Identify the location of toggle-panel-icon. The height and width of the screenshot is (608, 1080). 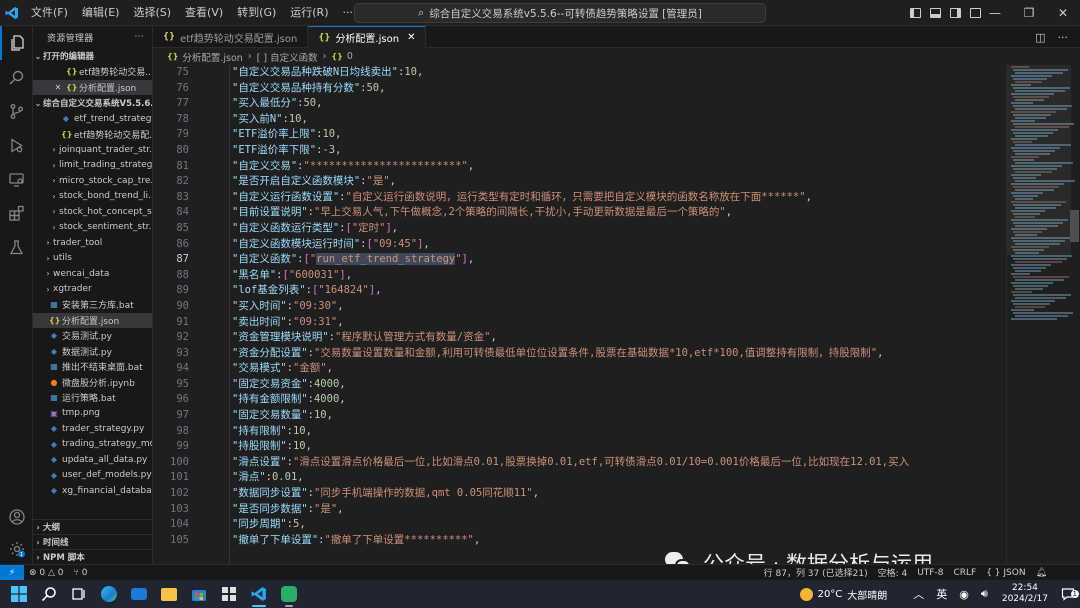
(935, 13).